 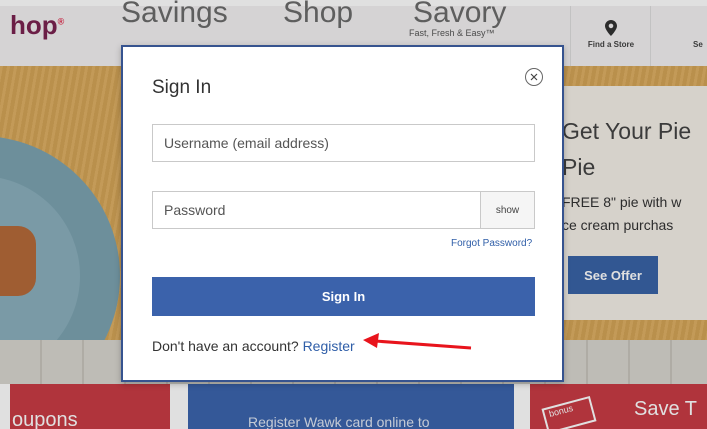 I want to click on password-field: show, so click(x=343, y=210).